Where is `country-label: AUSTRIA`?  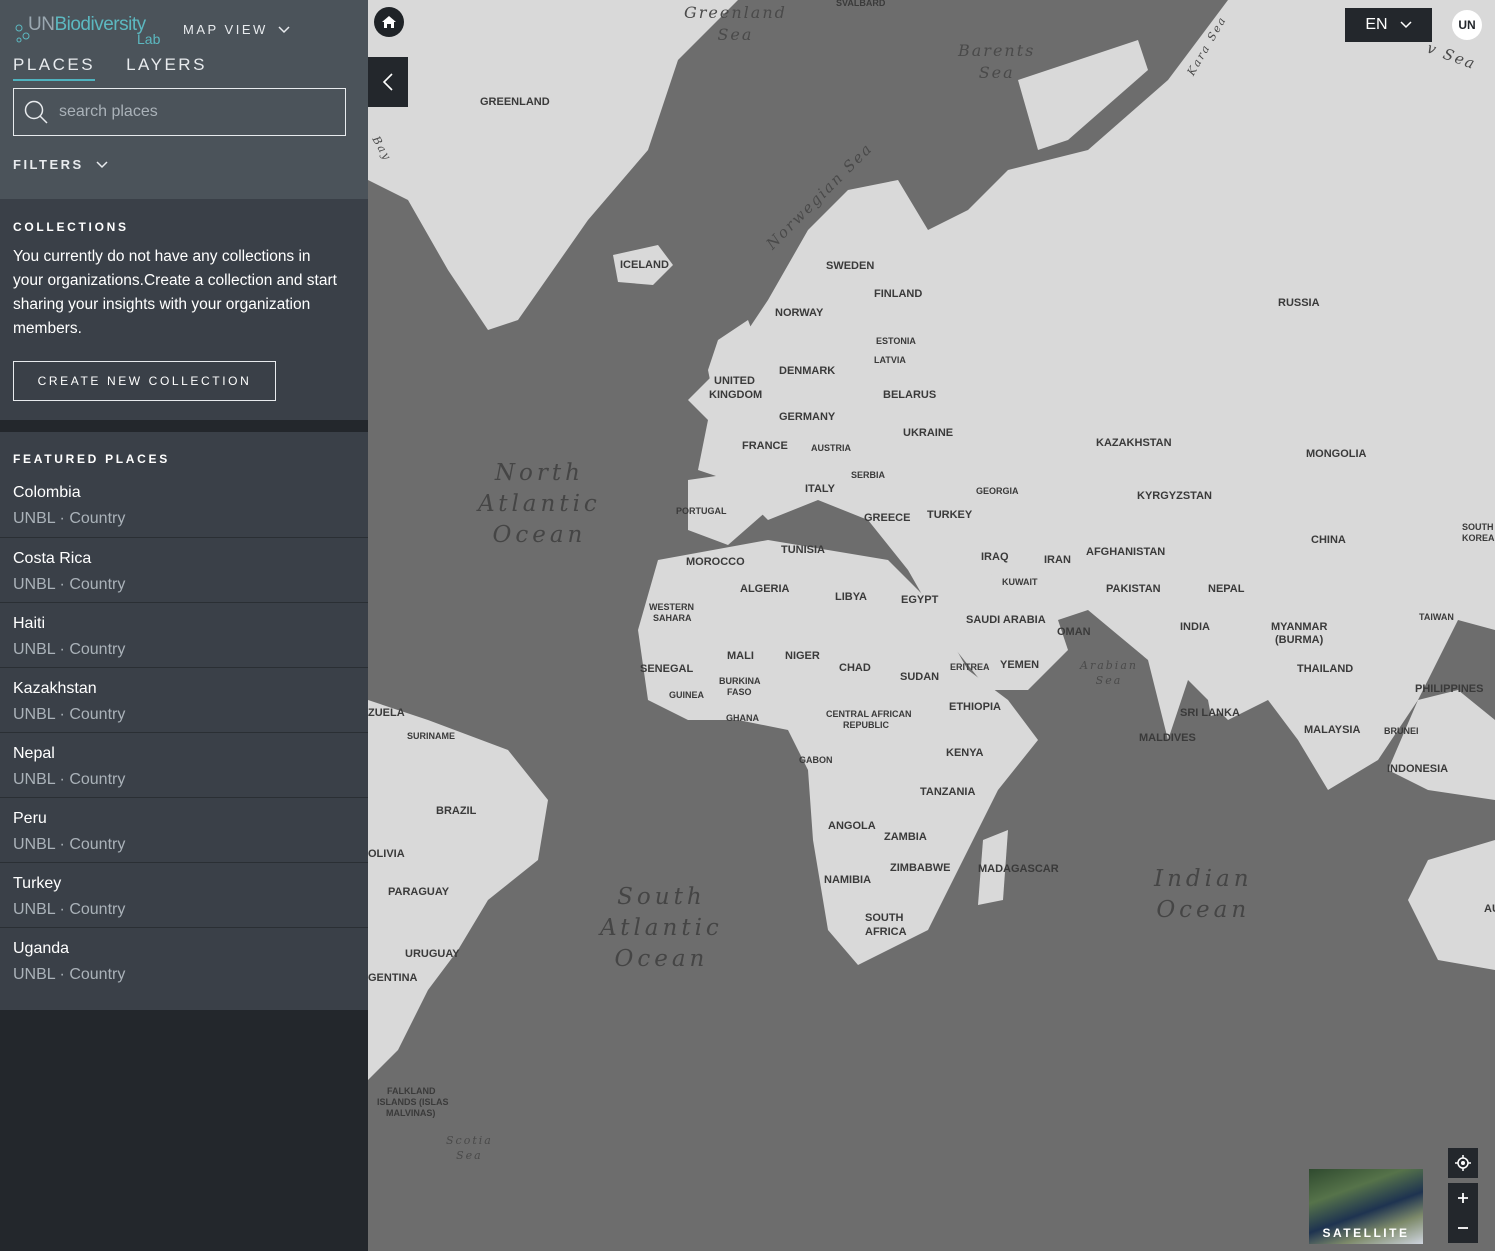
country-label: AUSTRIA is located at coordinates (831, 448).